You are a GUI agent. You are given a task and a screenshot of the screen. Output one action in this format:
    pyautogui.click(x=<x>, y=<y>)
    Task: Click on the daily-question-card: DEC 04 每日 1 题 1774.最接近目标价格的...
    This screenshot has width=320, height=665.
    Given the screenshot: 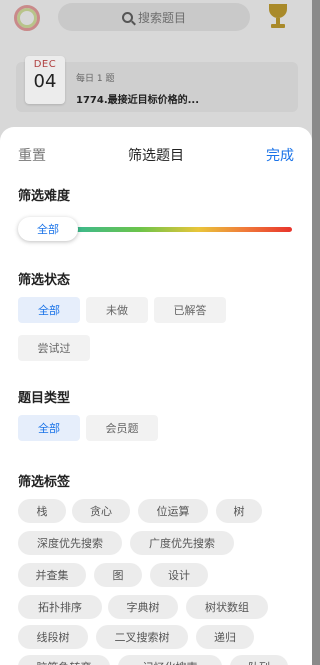 What is the action you would take?
    pyautogui.click(x=157, y=84)
    